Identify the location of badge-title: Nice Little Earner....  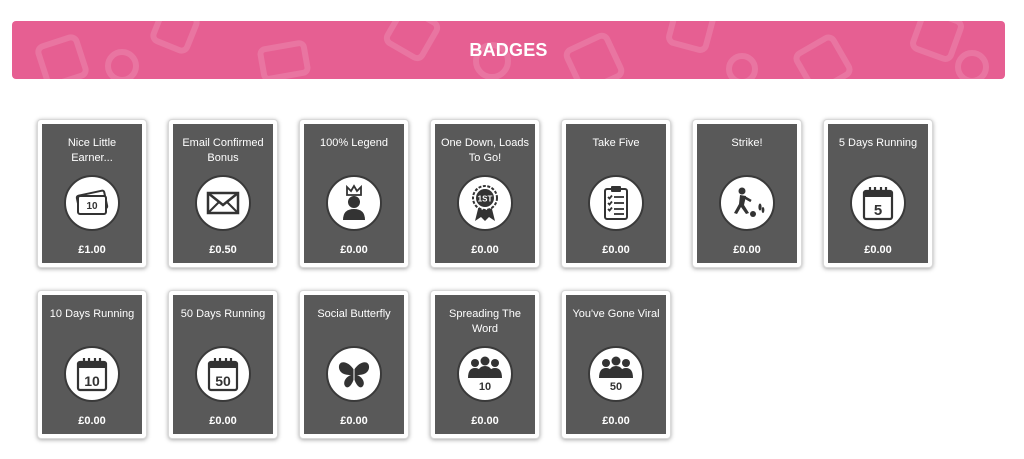
(92, 150).